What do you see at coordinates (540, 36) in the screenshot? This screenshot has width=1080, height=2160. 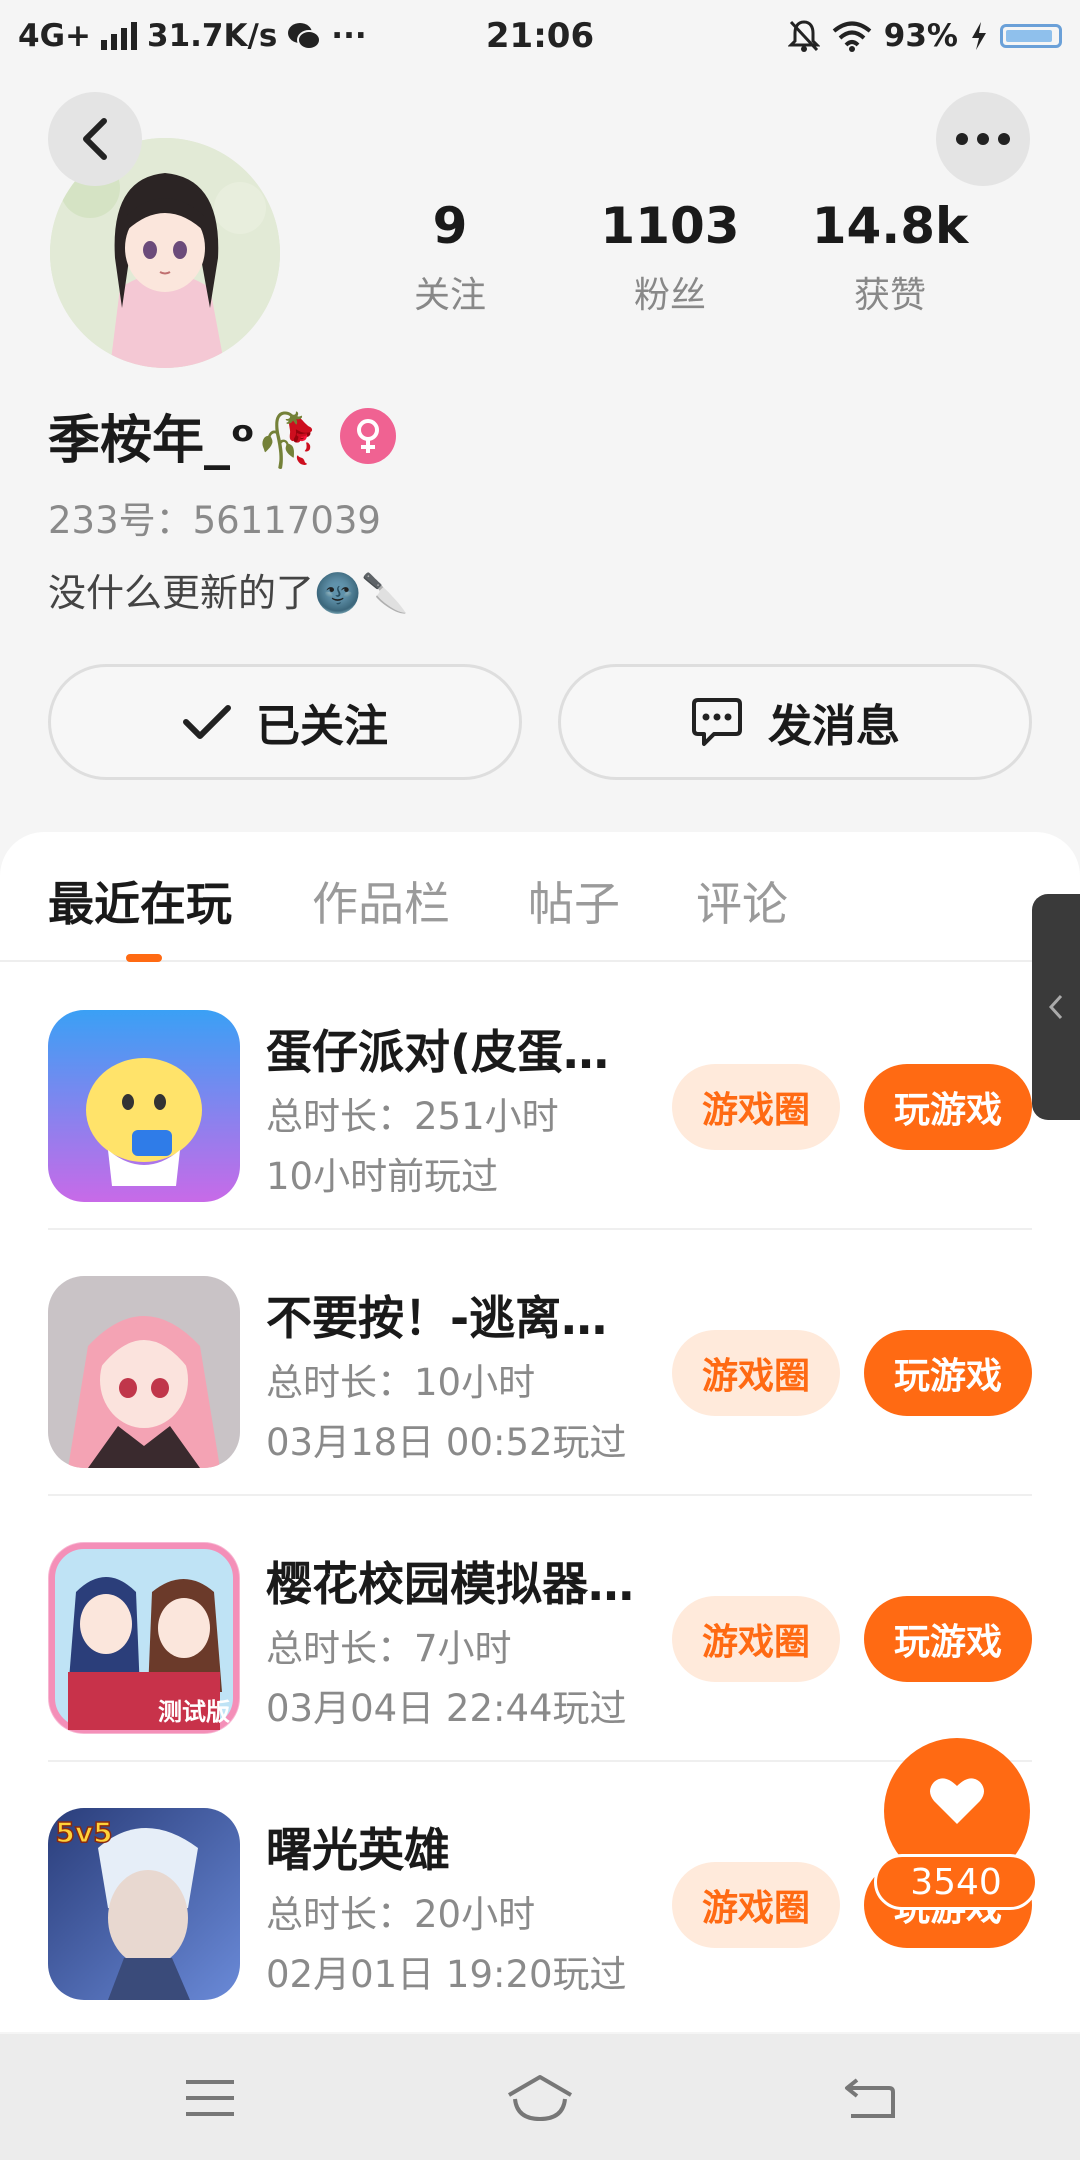 I see `status-bar: 4G+ 31.7K/s ··· 21:06 93%` at bounding box center [540, 36].